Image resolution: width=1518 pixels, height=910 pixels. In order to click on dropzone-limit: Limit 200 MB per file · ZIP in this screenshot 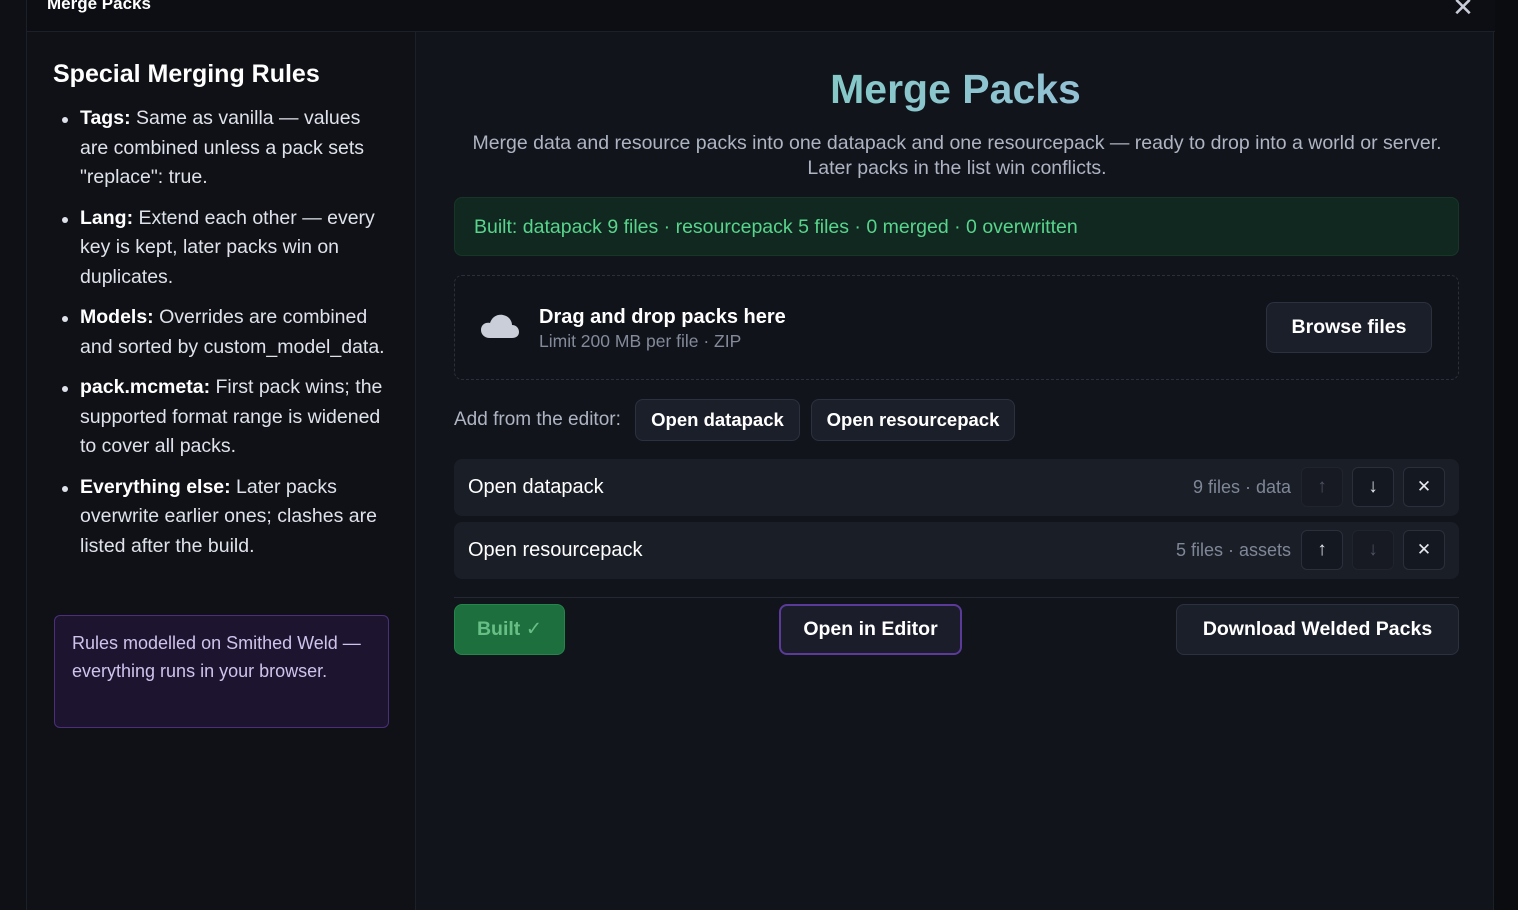, I will do `click(640, 341)`.